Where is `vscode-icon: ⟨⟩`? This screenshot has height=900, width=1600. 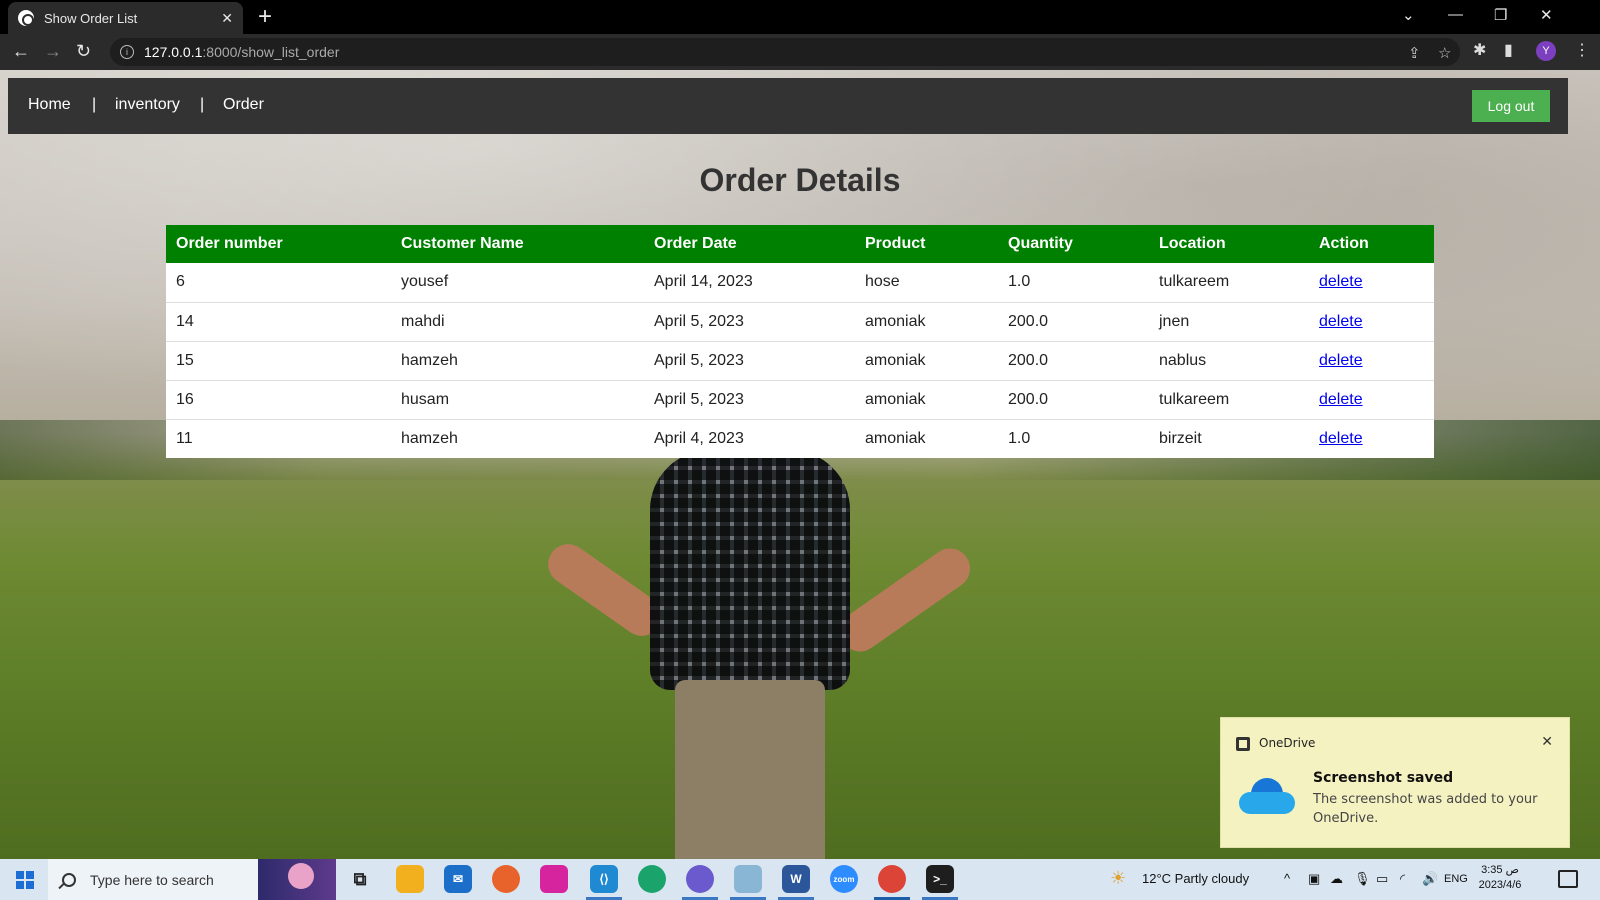
vscode-icon: ⟨⟩ is located at coordinates (604, 879).